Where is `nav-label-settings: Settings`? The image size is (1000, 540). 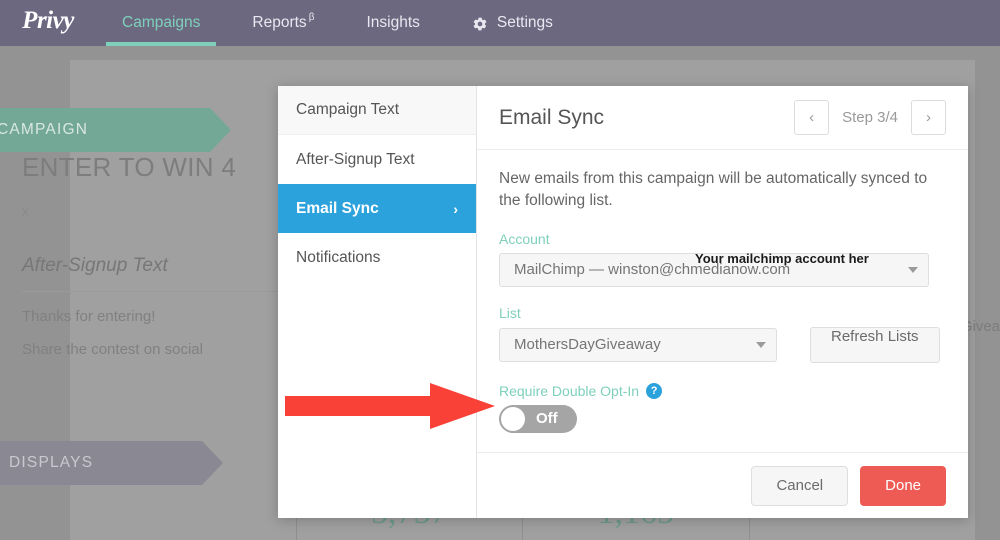
nav-label-settings: Settings is located at coordinates (524, 22).